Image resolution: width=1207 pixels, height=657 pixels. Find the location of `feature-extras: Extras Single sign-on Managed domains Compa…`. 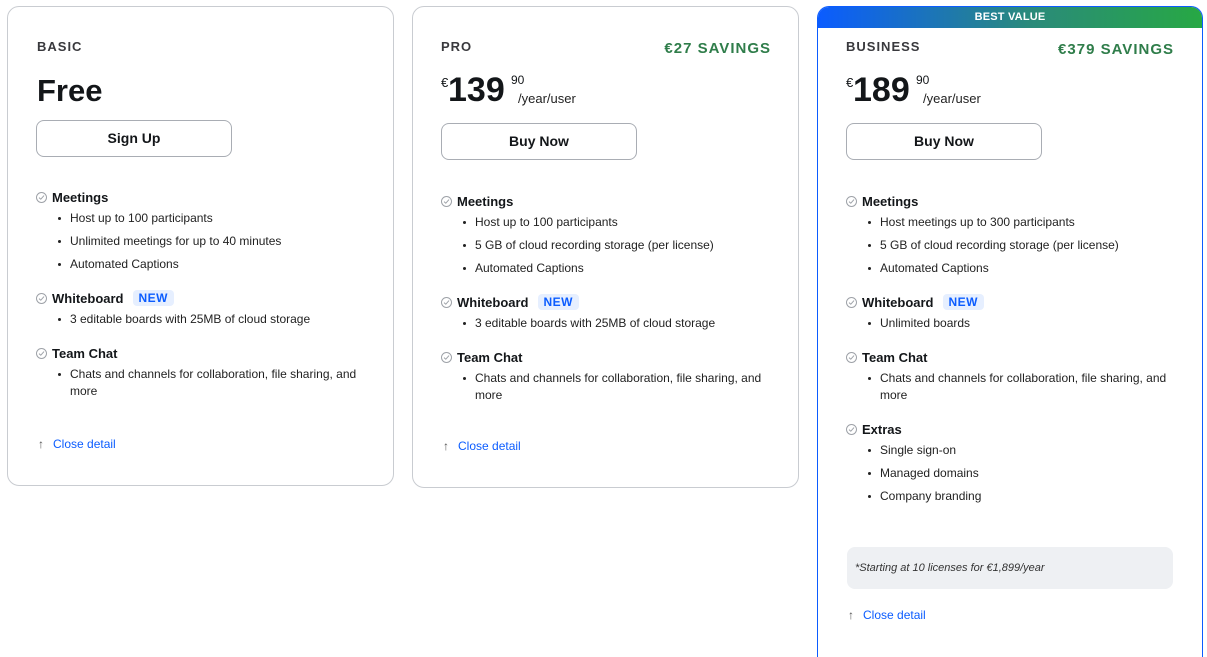

feature-extras: Extras Single sign-on Managed domains Compa… is located at coordinates (1014, 462).